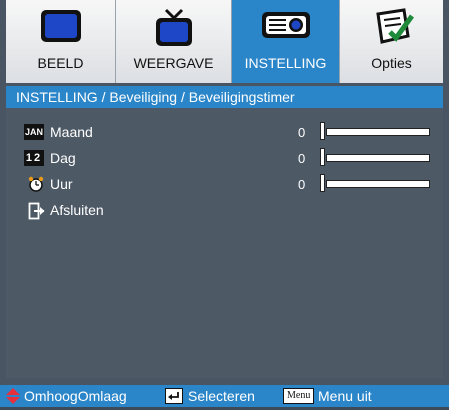 The width and height of the screenshot is (449, 410). I want to click on maand-slider, so click(378, 132).